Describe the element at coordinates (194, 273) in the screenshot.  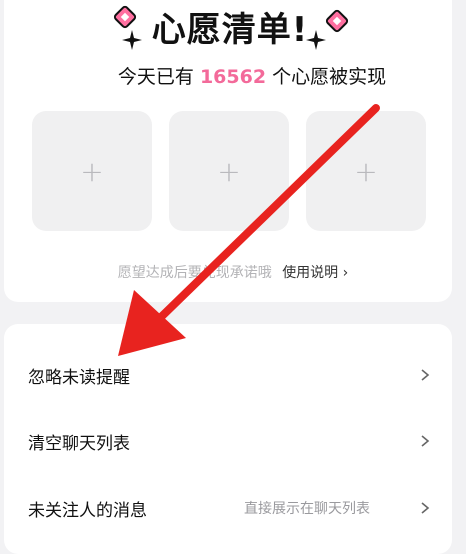
I see `hint-text: 愿望达成后要兑现承诺哦` at that location.